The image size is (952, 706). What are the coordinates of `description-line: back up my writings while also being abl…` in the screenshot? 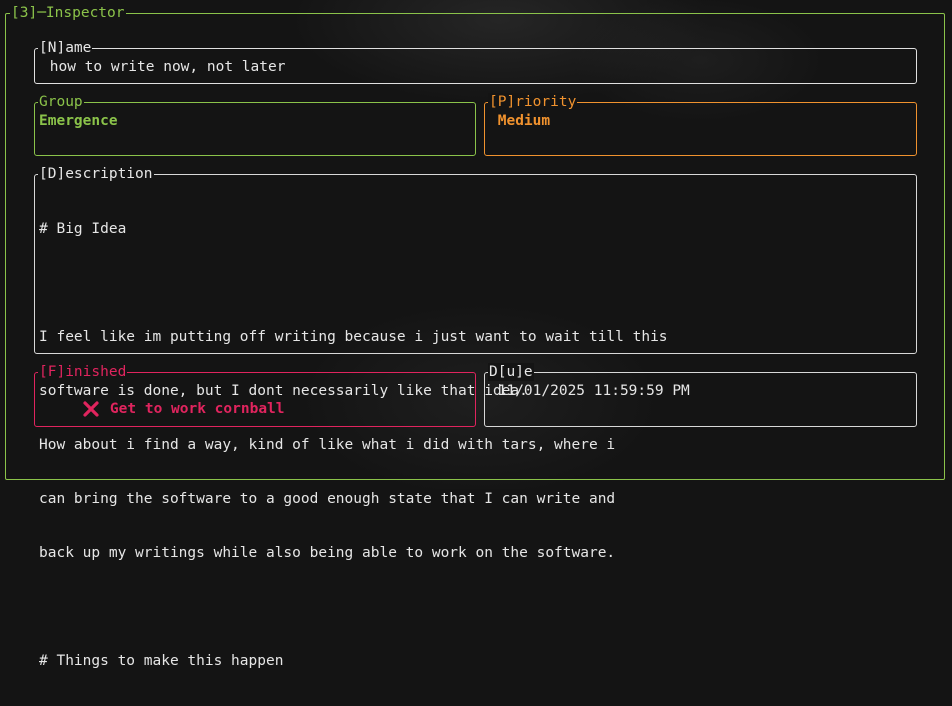 It's located at (353, 553).